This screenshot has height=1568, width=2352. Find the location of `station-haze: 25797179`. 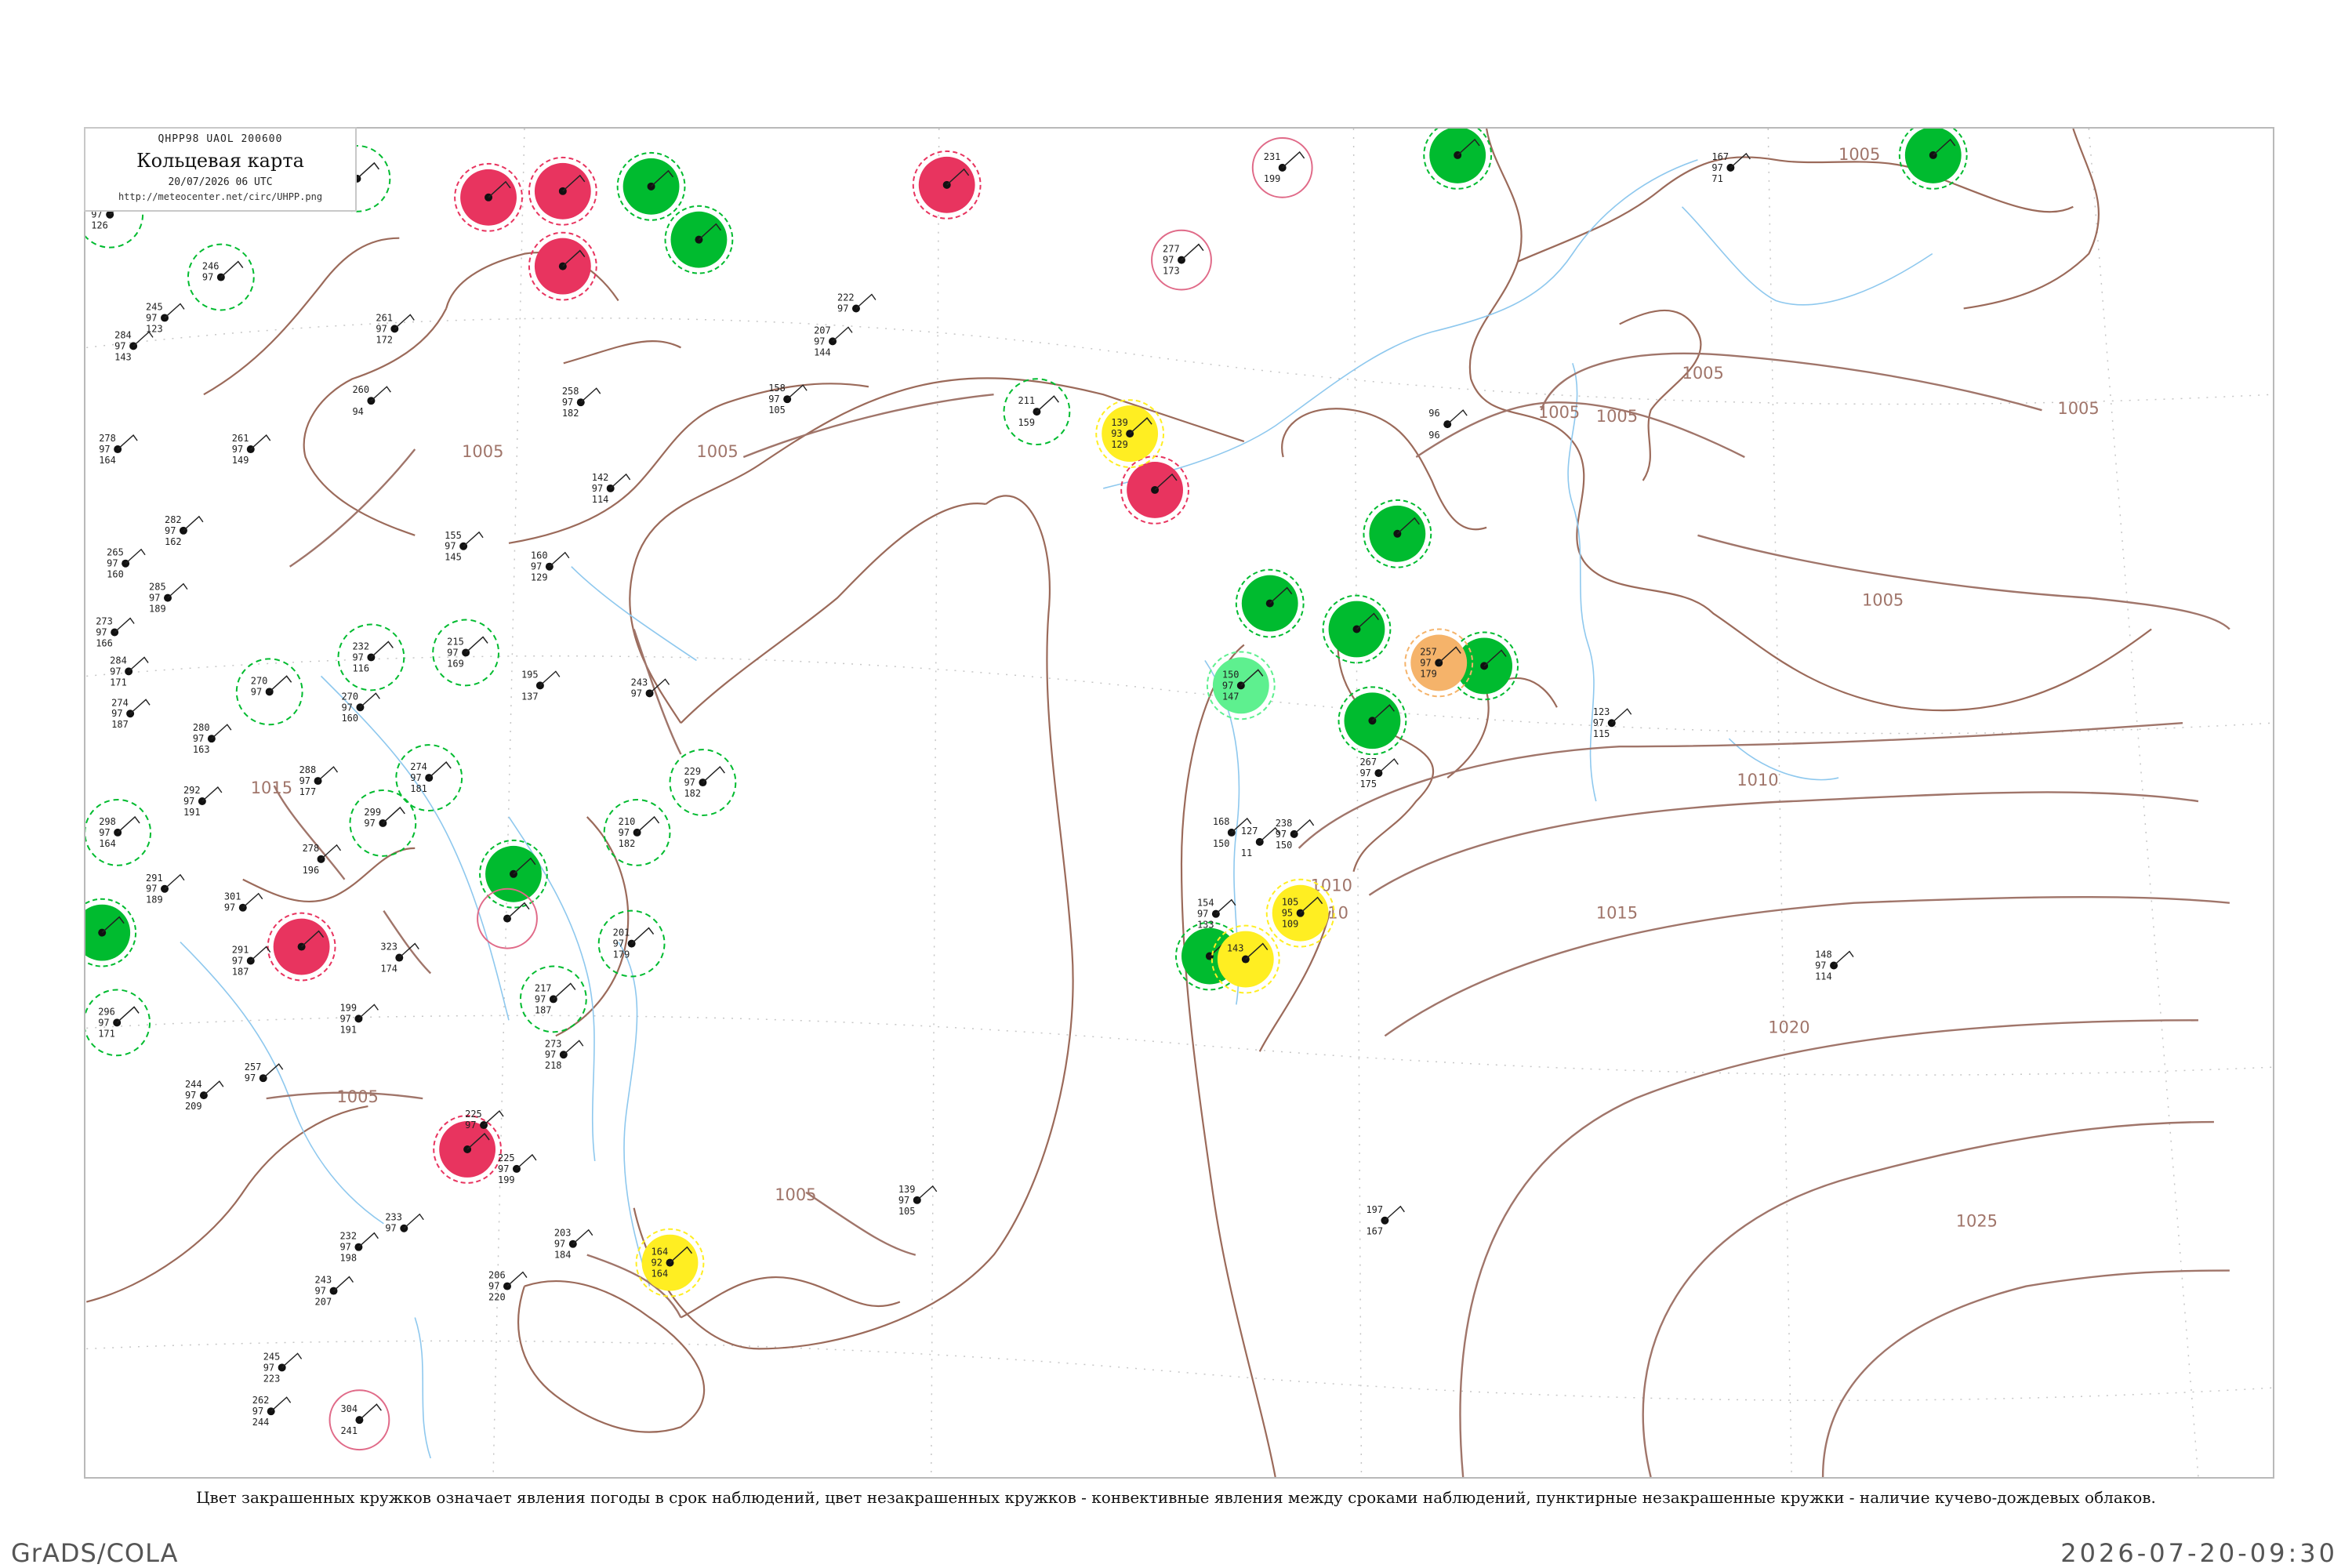

station-haze: 25797179 is located at coordinates (1439, 663).